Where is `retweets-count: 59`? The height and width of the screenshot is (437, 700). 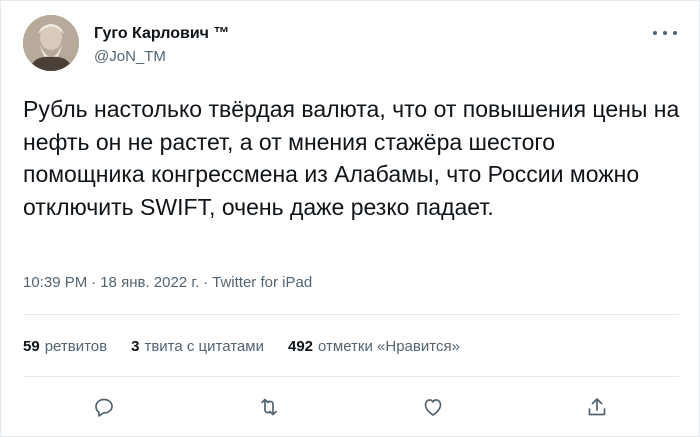 retweets-count: 59 is located at coordinates (31, 346).